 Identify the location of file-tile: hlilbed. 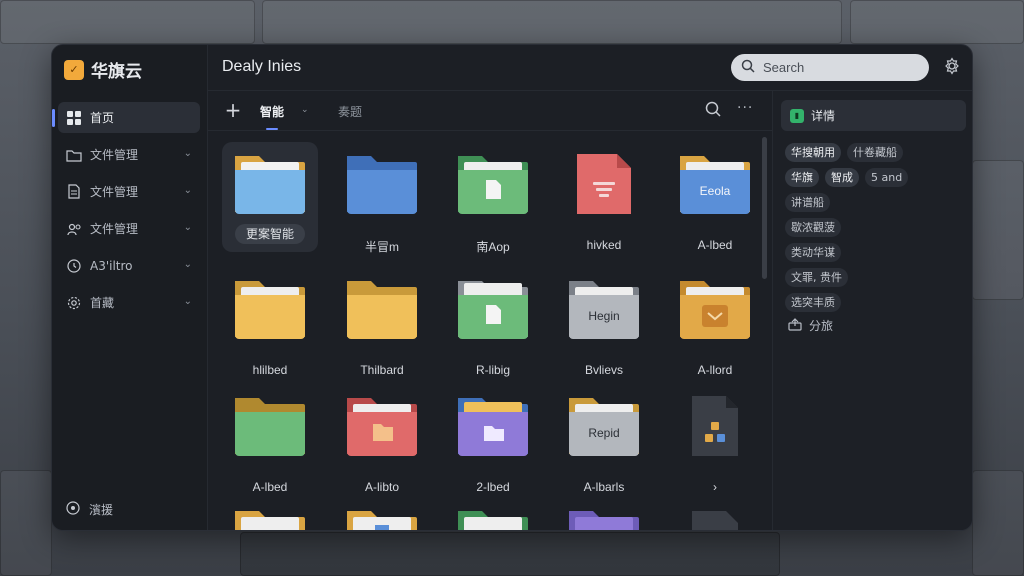
(270, 322).